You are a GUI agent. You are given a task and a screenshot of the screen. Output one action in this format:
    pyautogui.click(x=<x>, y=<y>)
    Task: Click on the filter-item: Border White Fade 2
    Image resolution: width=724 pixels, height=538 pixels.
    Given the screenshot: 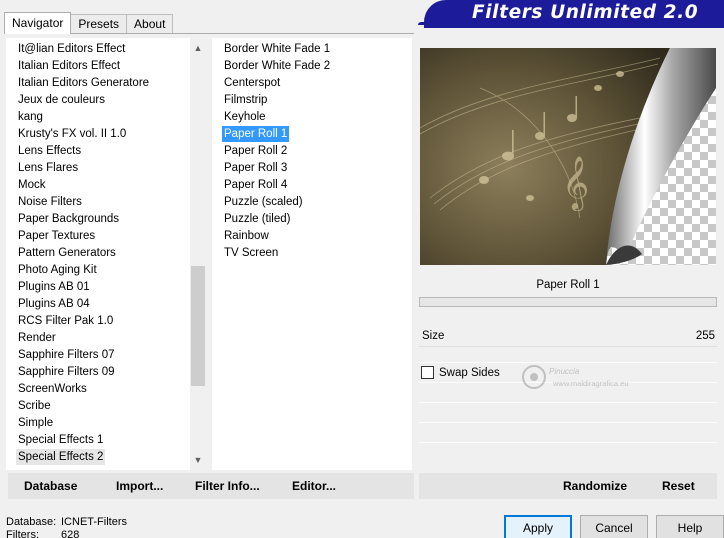 What is the action you would take?
    pyautogui.click(x=277, y=66)
    